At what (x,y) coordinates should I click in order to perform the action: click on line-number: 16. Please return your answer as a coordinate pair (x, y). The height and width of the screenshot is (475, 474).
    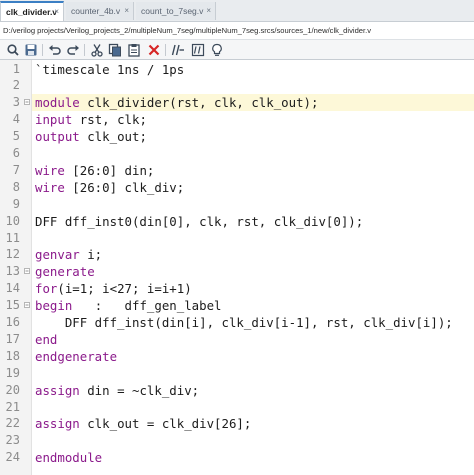
    Looking at the image, I should click on (12, 322).